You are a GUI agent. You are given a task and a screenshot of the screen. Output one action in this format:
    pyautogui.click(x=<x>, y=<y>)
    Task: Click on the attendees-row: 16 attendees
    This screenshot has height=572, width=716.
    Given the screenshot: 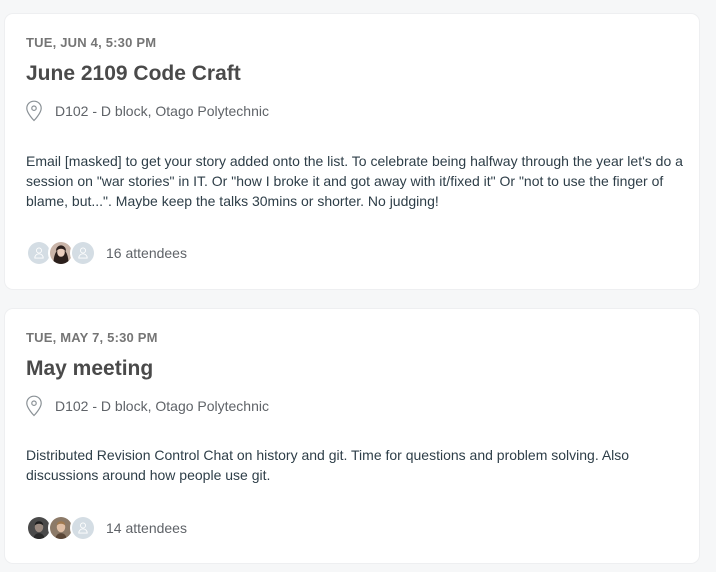 What is the action you would take?
    pyautogui.click(x=106, y=253)
    